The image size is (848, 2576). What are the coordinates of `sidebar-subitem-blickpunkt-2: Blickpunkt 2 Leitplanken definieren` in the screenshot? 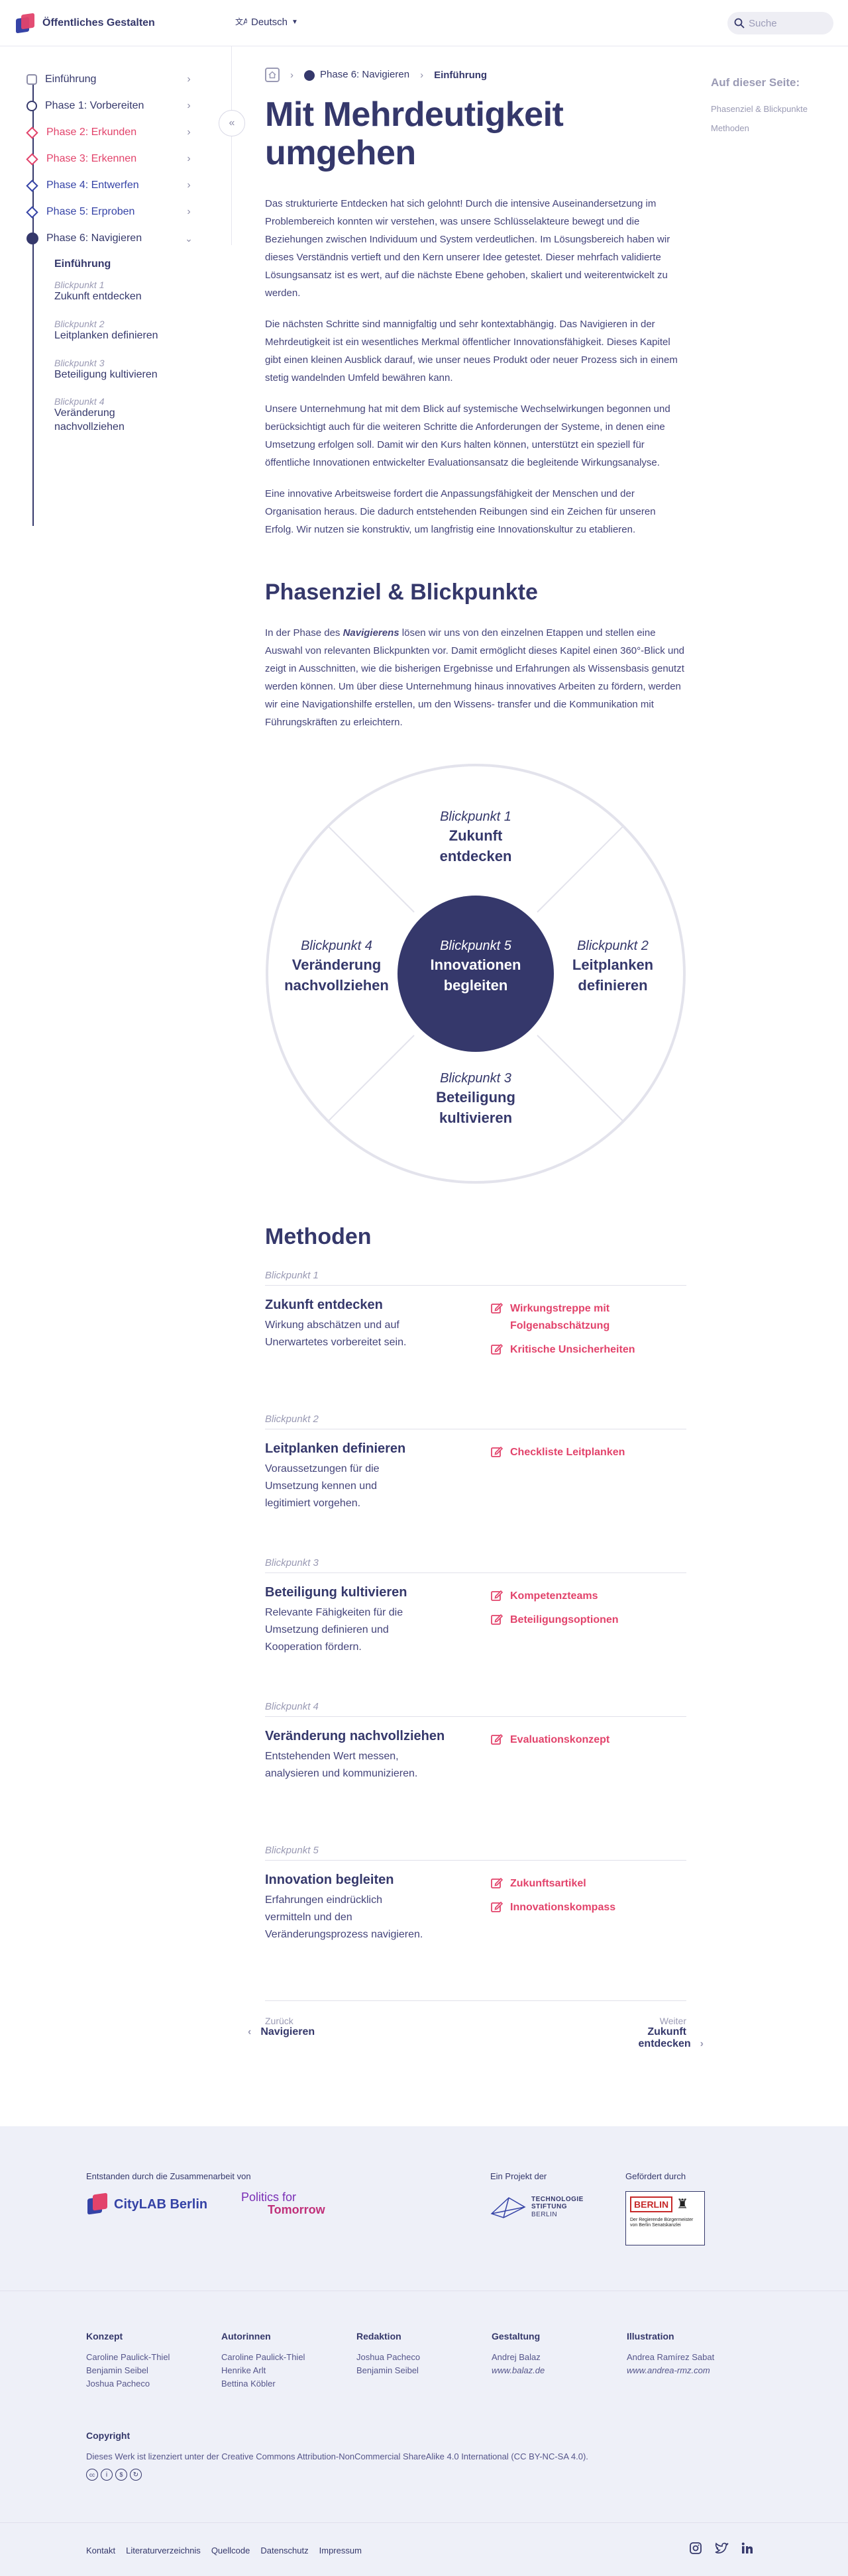 It's located at (136, 331).